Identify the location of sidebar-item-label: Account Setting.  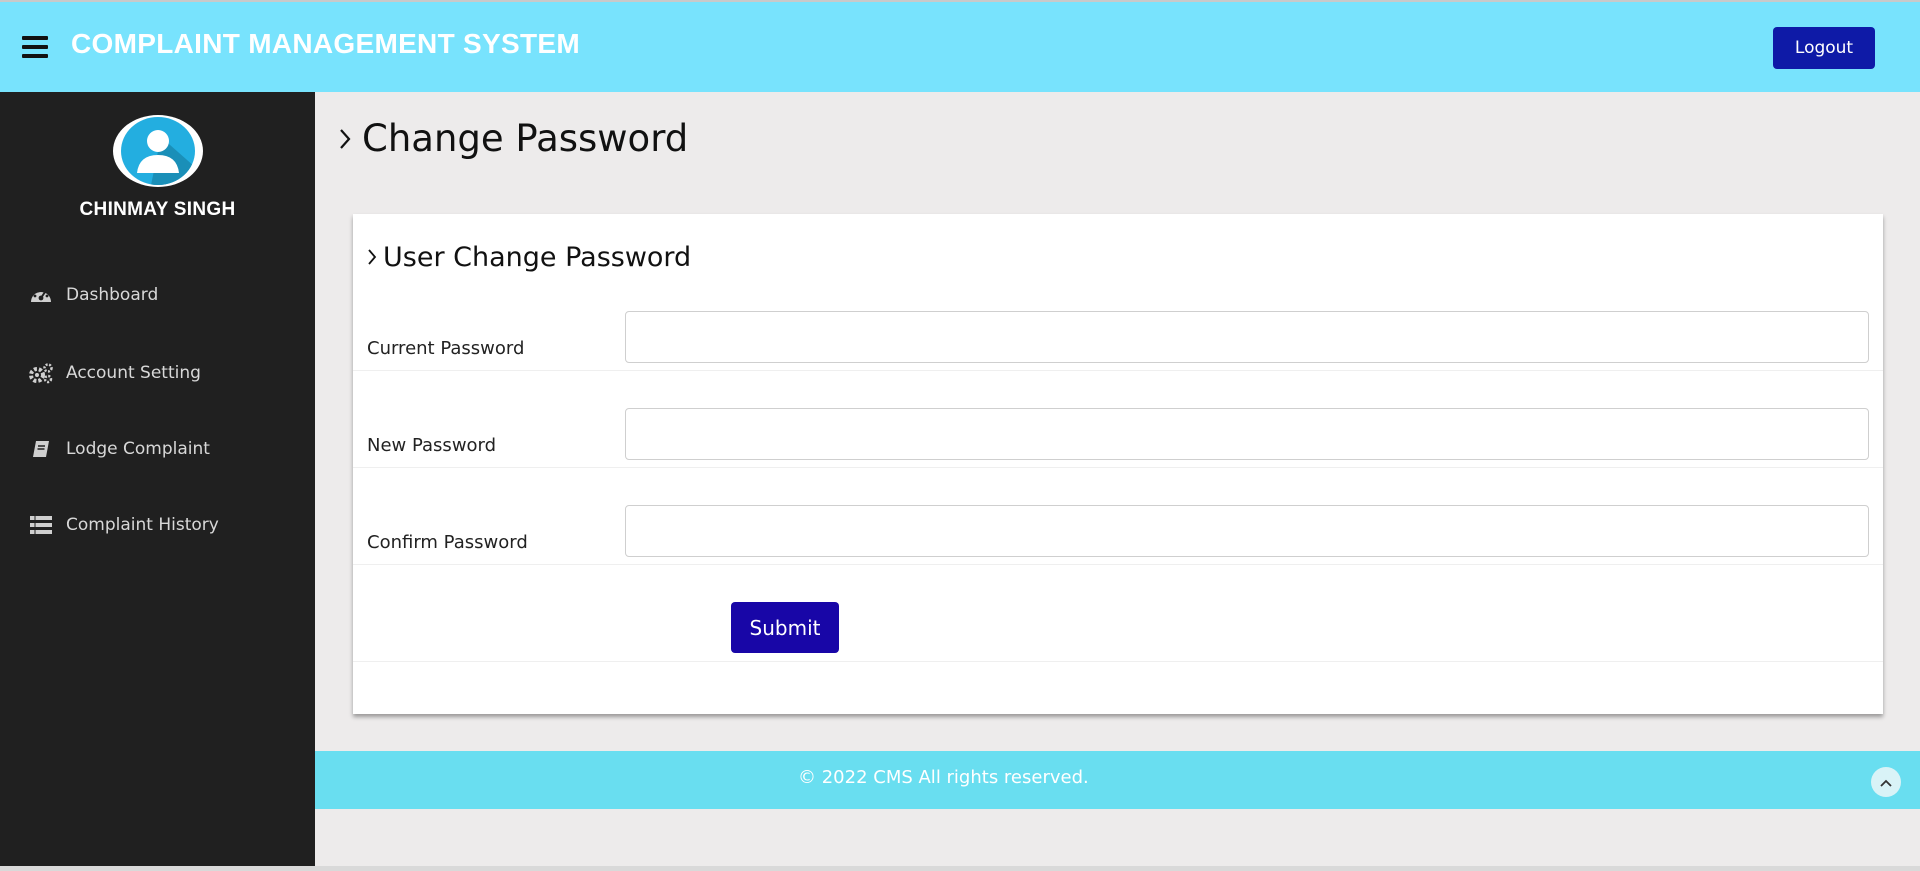
(133, 373).